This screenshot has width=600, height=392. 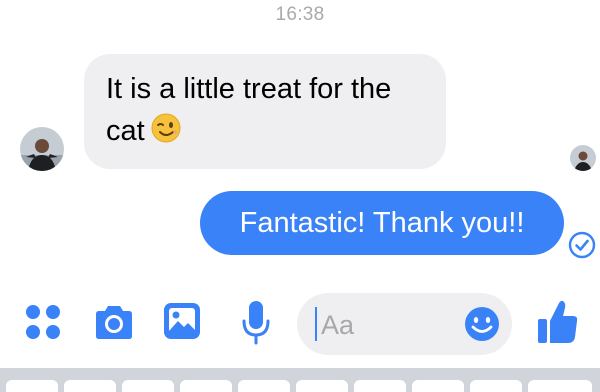 What do you see at coordinates (114, 323) in the screenshot?
I see `camera-icon` at bounding box center [114, 323].